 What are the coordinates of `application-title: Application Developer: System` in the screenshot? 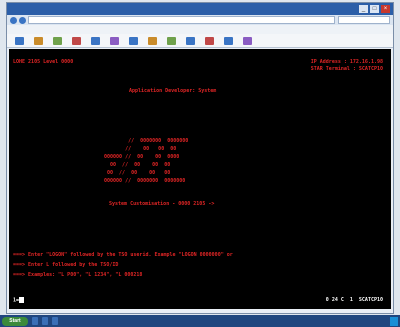 It's located at (173, 91).